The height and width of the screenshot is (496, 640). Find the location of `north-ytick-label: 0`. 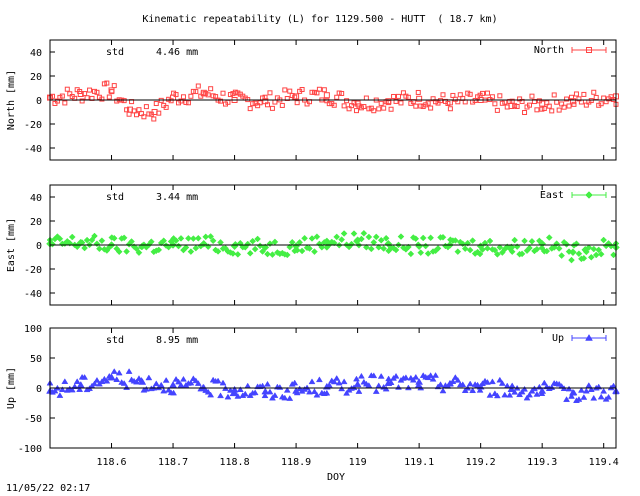

north-ytick-label: 0 is located at coordinates (39, 101).